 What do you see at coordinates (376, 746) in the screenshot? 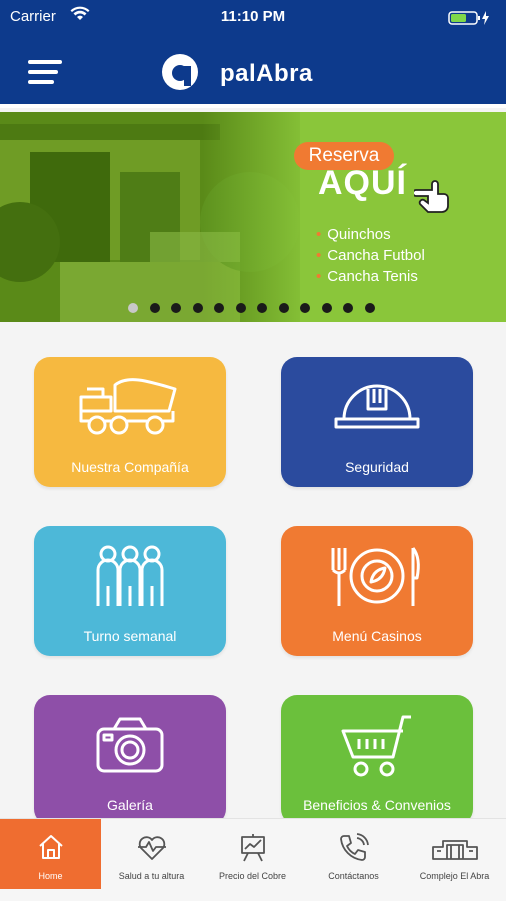
I see `shopping-cart-icon` at bounding box center [376, 746].